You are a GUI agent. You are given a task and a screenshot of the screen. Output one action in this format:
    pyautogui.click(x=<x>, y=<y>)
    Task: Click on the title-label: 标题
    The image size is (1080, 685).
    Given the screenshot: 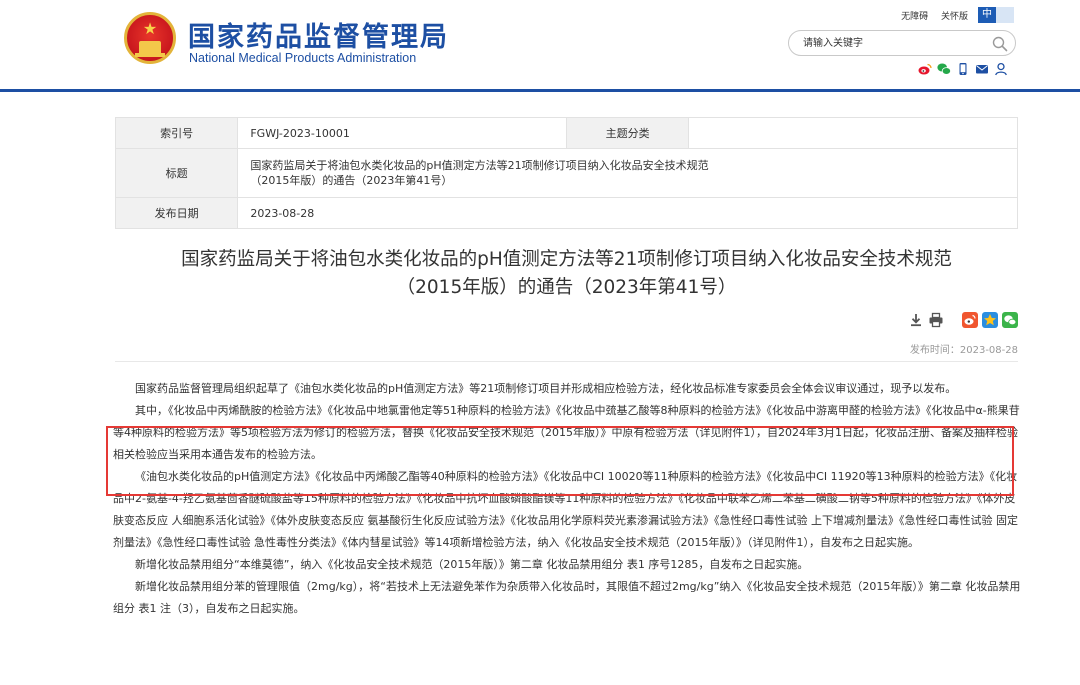 What is the action you would take?
    pyautogui.click(x=176, y=173)
    